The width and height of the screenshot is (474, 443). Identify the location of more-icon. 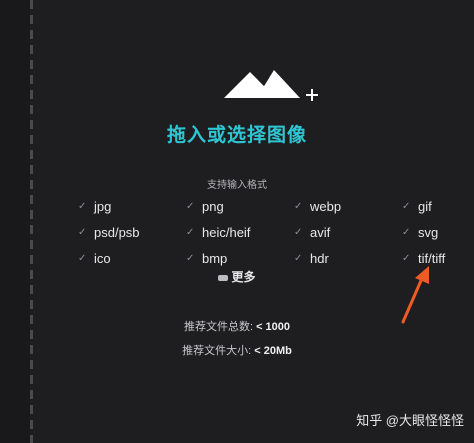
(223, 277).